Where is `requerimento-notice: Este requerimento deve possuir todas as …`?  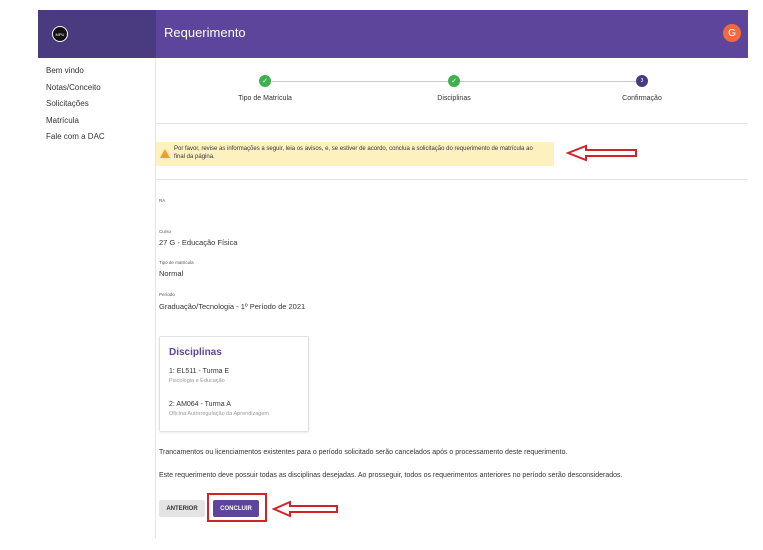
requerimento-notice: Este requerimento deve possuir todas as … is located at coordinates (391, 475).